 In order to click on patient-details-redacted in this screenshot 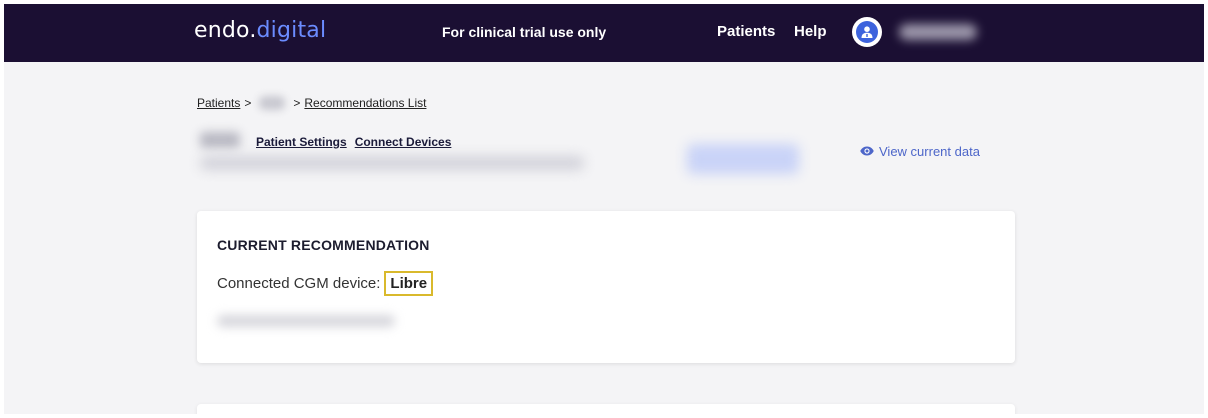, I will do `click(392, 163)`.